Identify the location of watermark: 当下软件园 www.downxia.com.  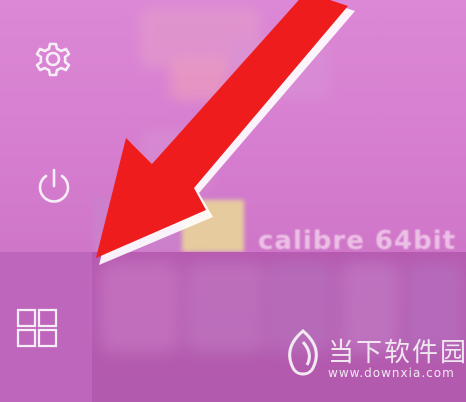
(371, 356).